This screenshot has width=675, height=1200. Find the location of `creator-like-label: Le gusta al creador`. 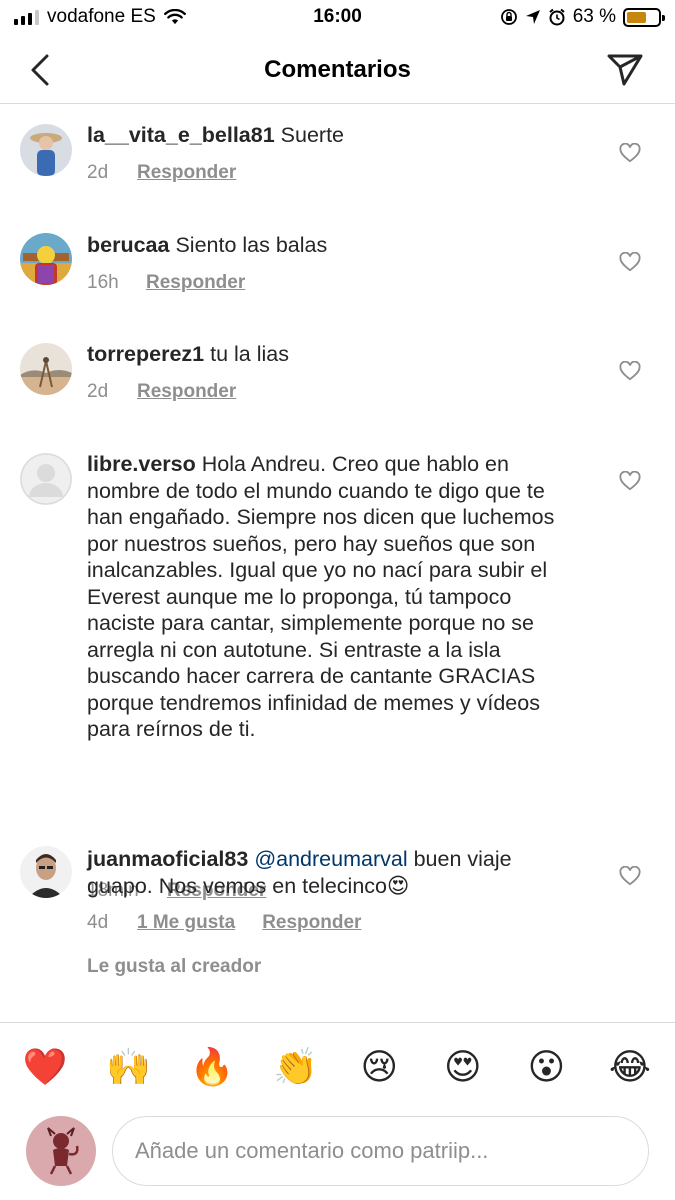

creator-like-label: Le gusta al creador is located at coordinates (174, 967).